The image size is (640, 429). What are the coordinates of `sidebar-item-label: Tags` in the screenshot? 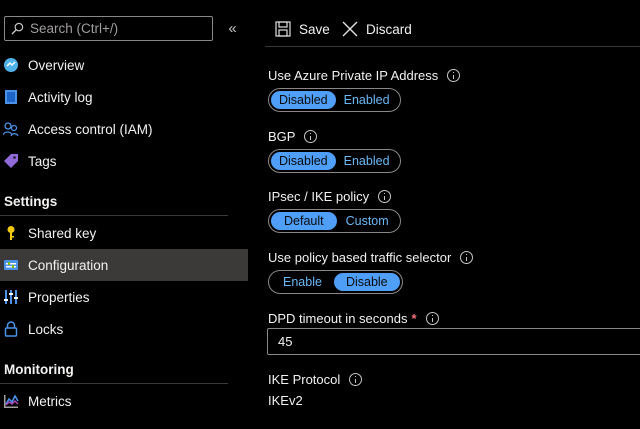 It's located at (42, 161).